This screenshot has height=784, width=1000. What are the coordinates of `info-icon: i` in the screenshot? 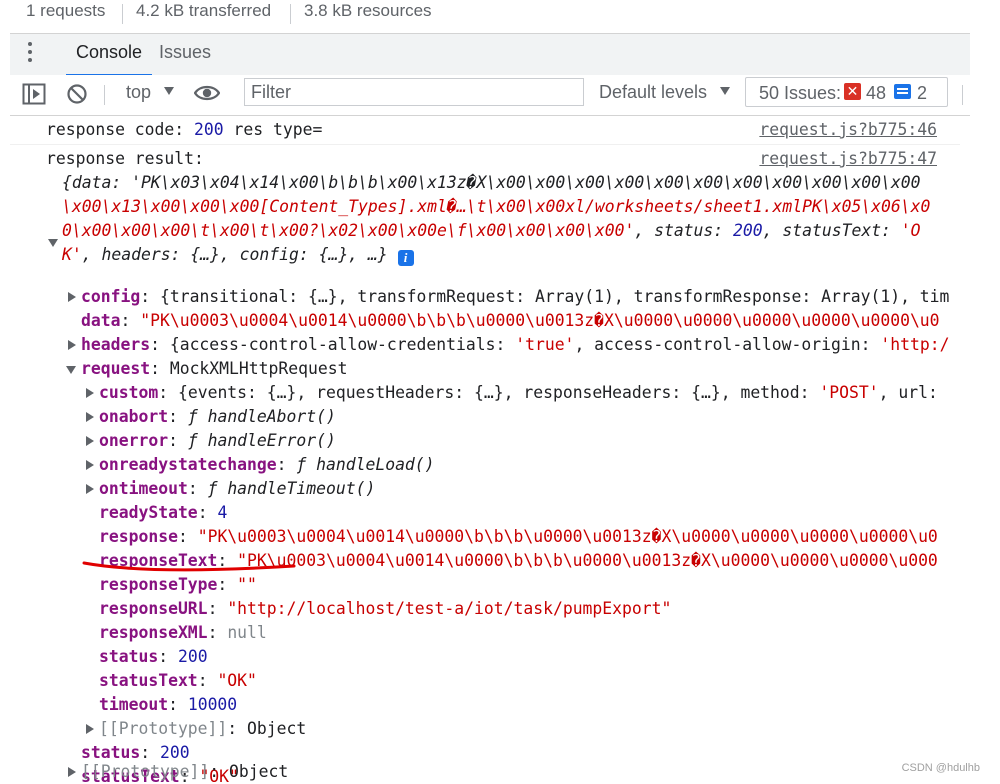 It's located at (405, 258).